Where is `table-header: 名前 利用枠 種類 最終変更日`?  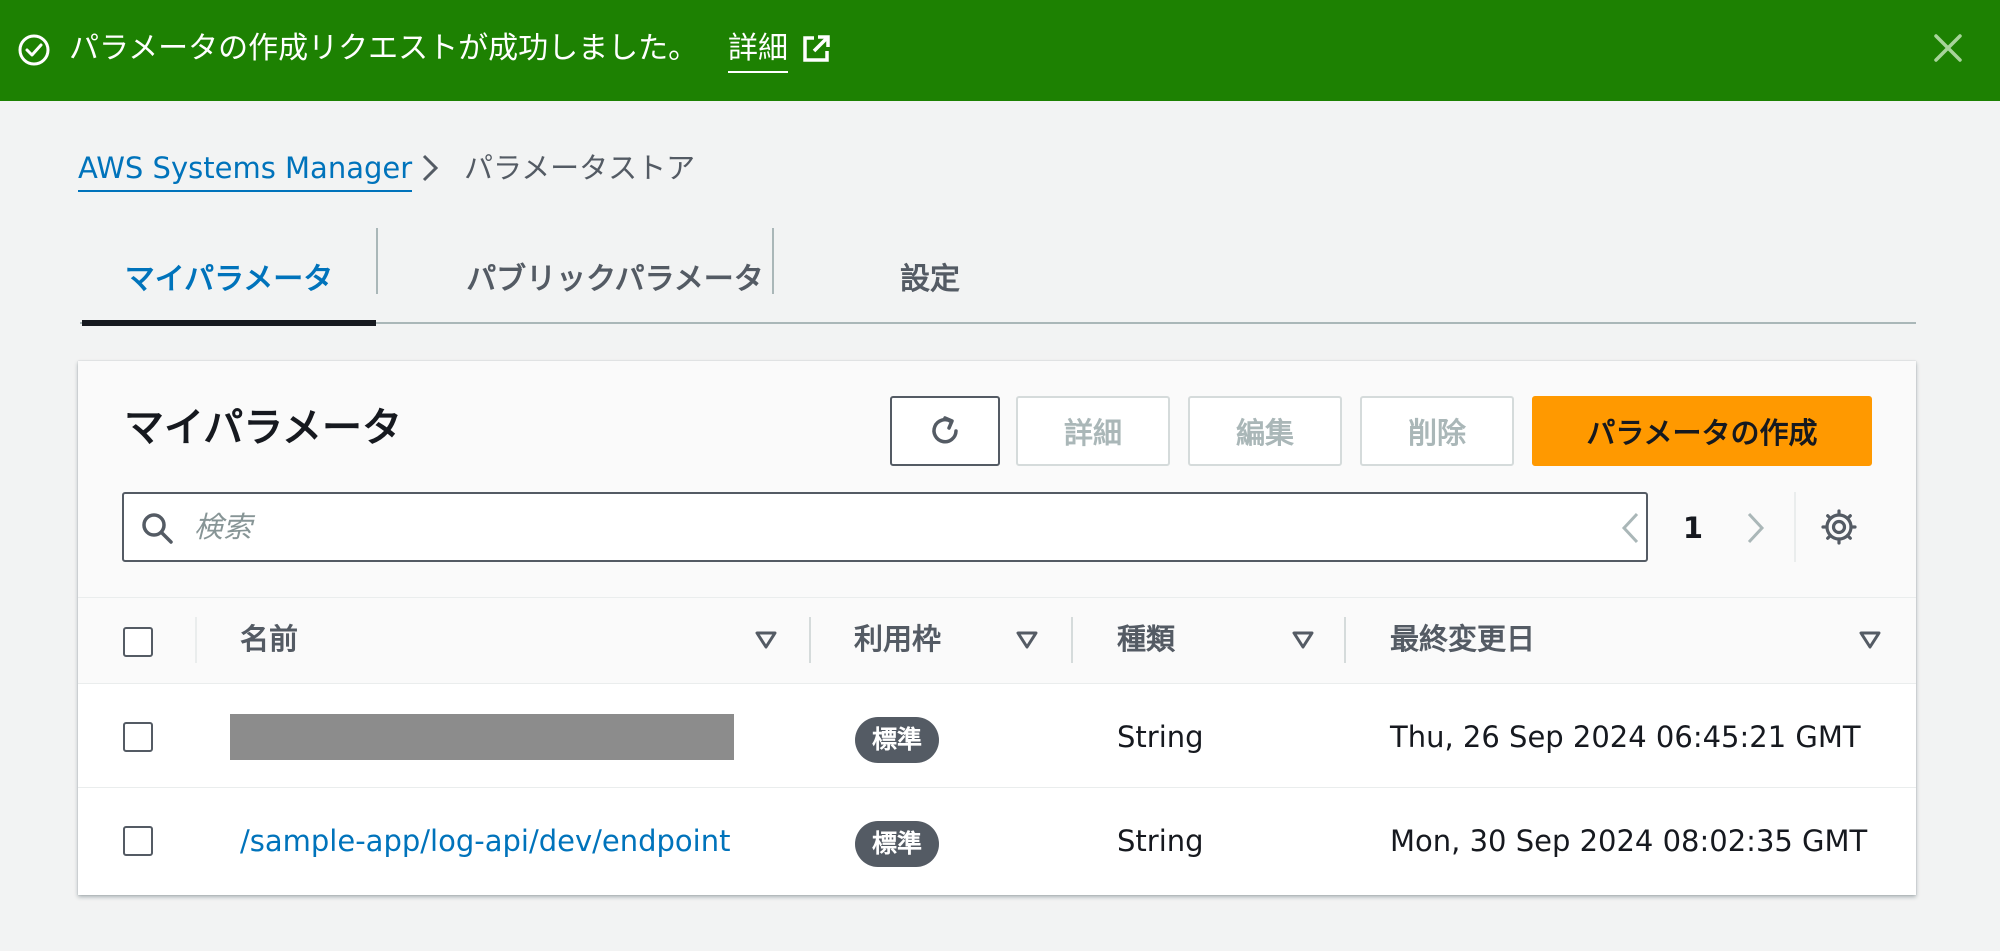 table-header: 名前 利用枠 種類 最終変更日 is located at coordinates (997, 641).